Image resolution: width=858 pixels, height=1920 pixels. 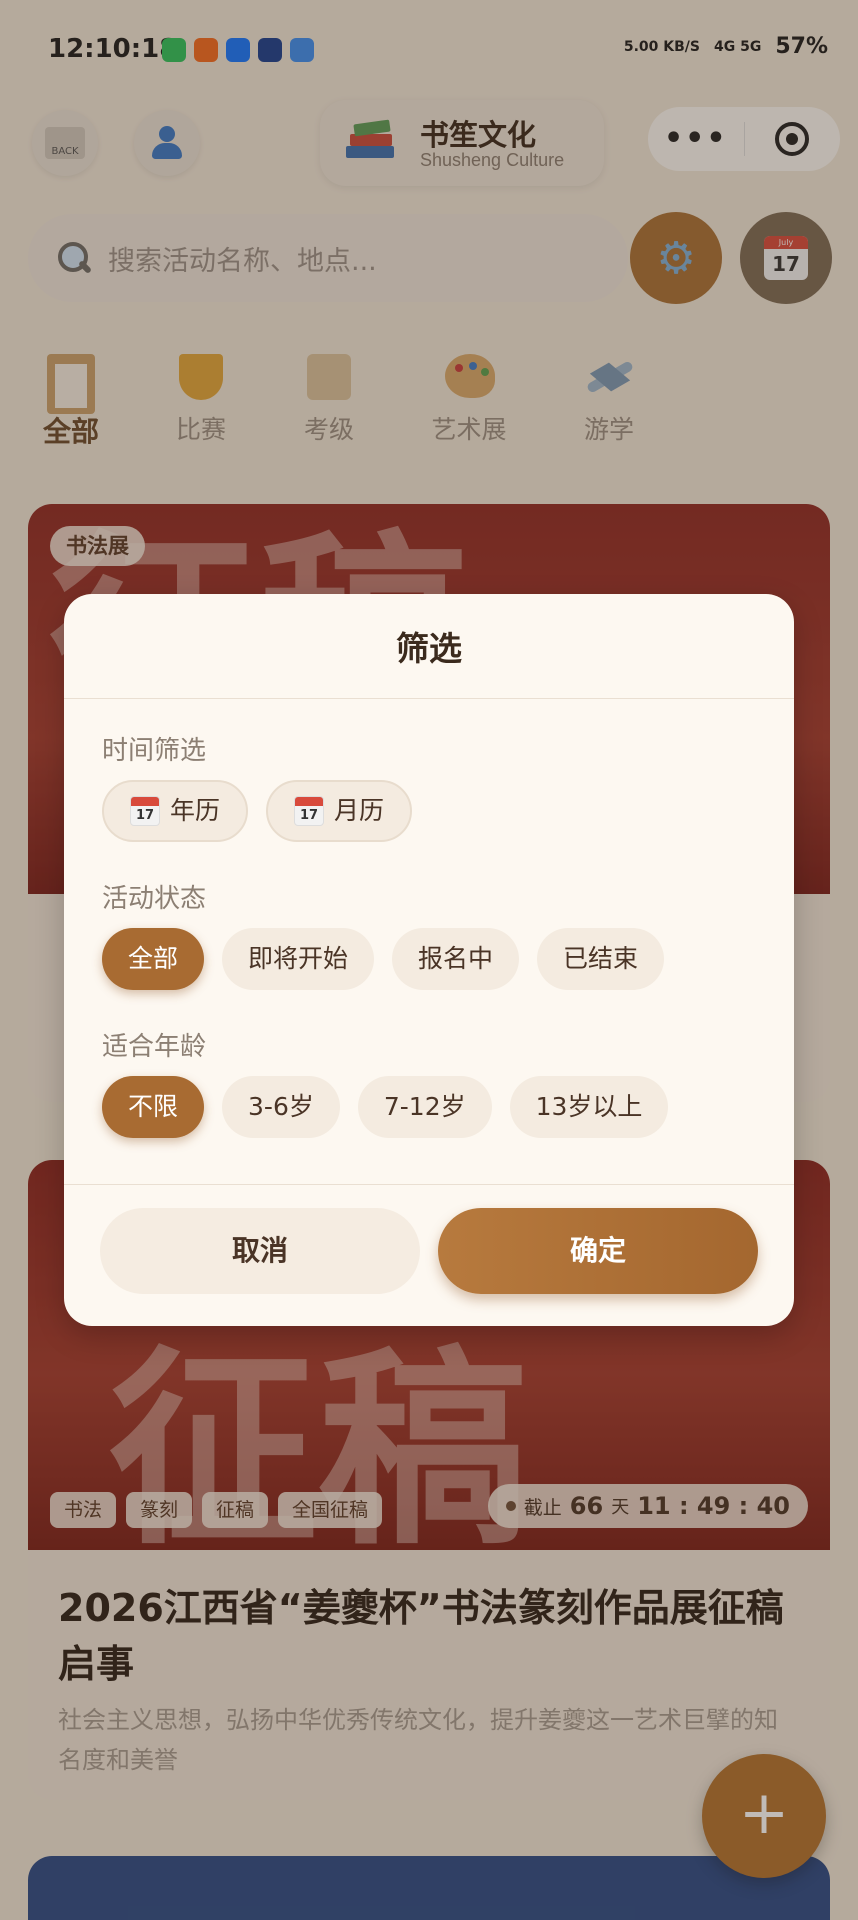 What do you see at coordinates (260, 1251) in the screenshot?
I see `cancel-button: 取消` at bounding box center [260, 1251].